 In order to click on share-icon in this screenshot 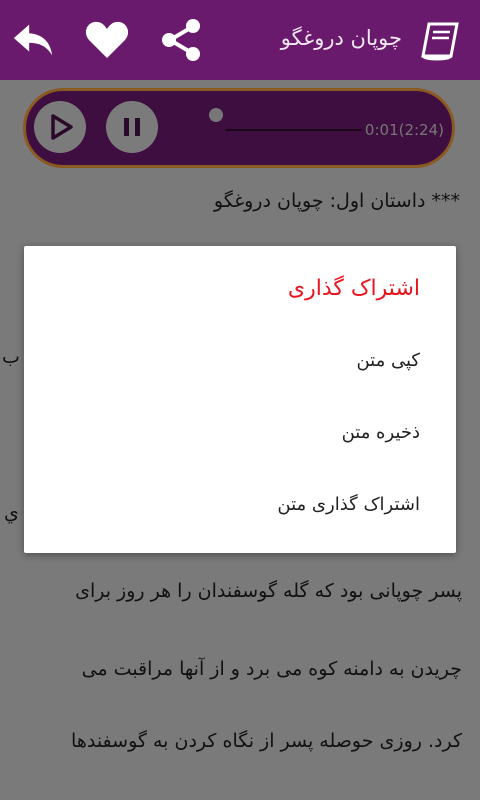, I will do `click(181, 40)`.